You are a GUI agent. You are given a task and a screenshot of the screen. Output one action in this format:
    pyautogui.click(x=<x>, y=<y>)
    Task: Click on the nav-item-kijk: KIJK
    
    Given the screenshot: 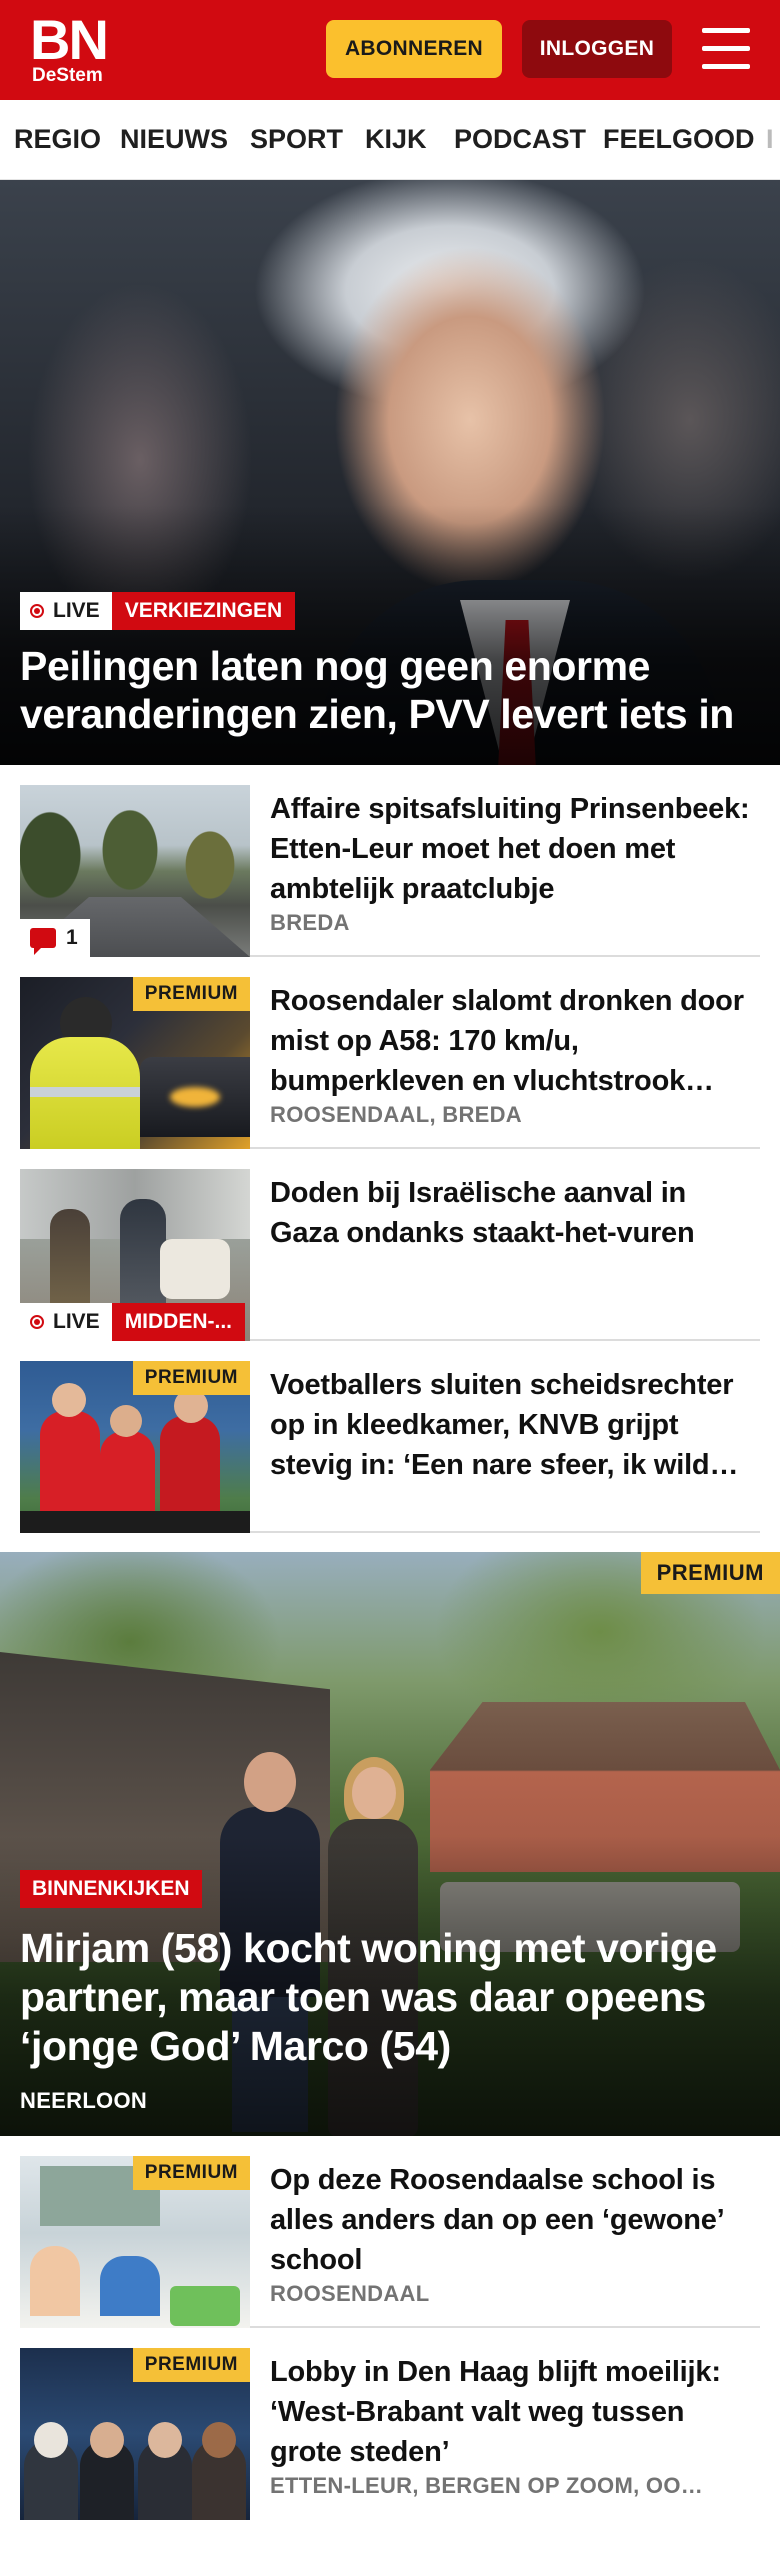 What is the action you would take?
    pyautogui.click(x=396, y=139)
    